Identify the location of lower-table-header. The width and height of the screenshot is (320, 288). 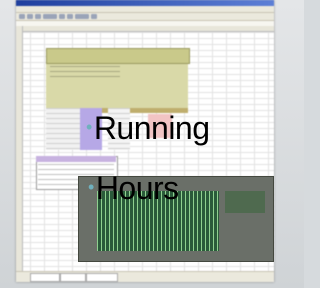
(76, 159).